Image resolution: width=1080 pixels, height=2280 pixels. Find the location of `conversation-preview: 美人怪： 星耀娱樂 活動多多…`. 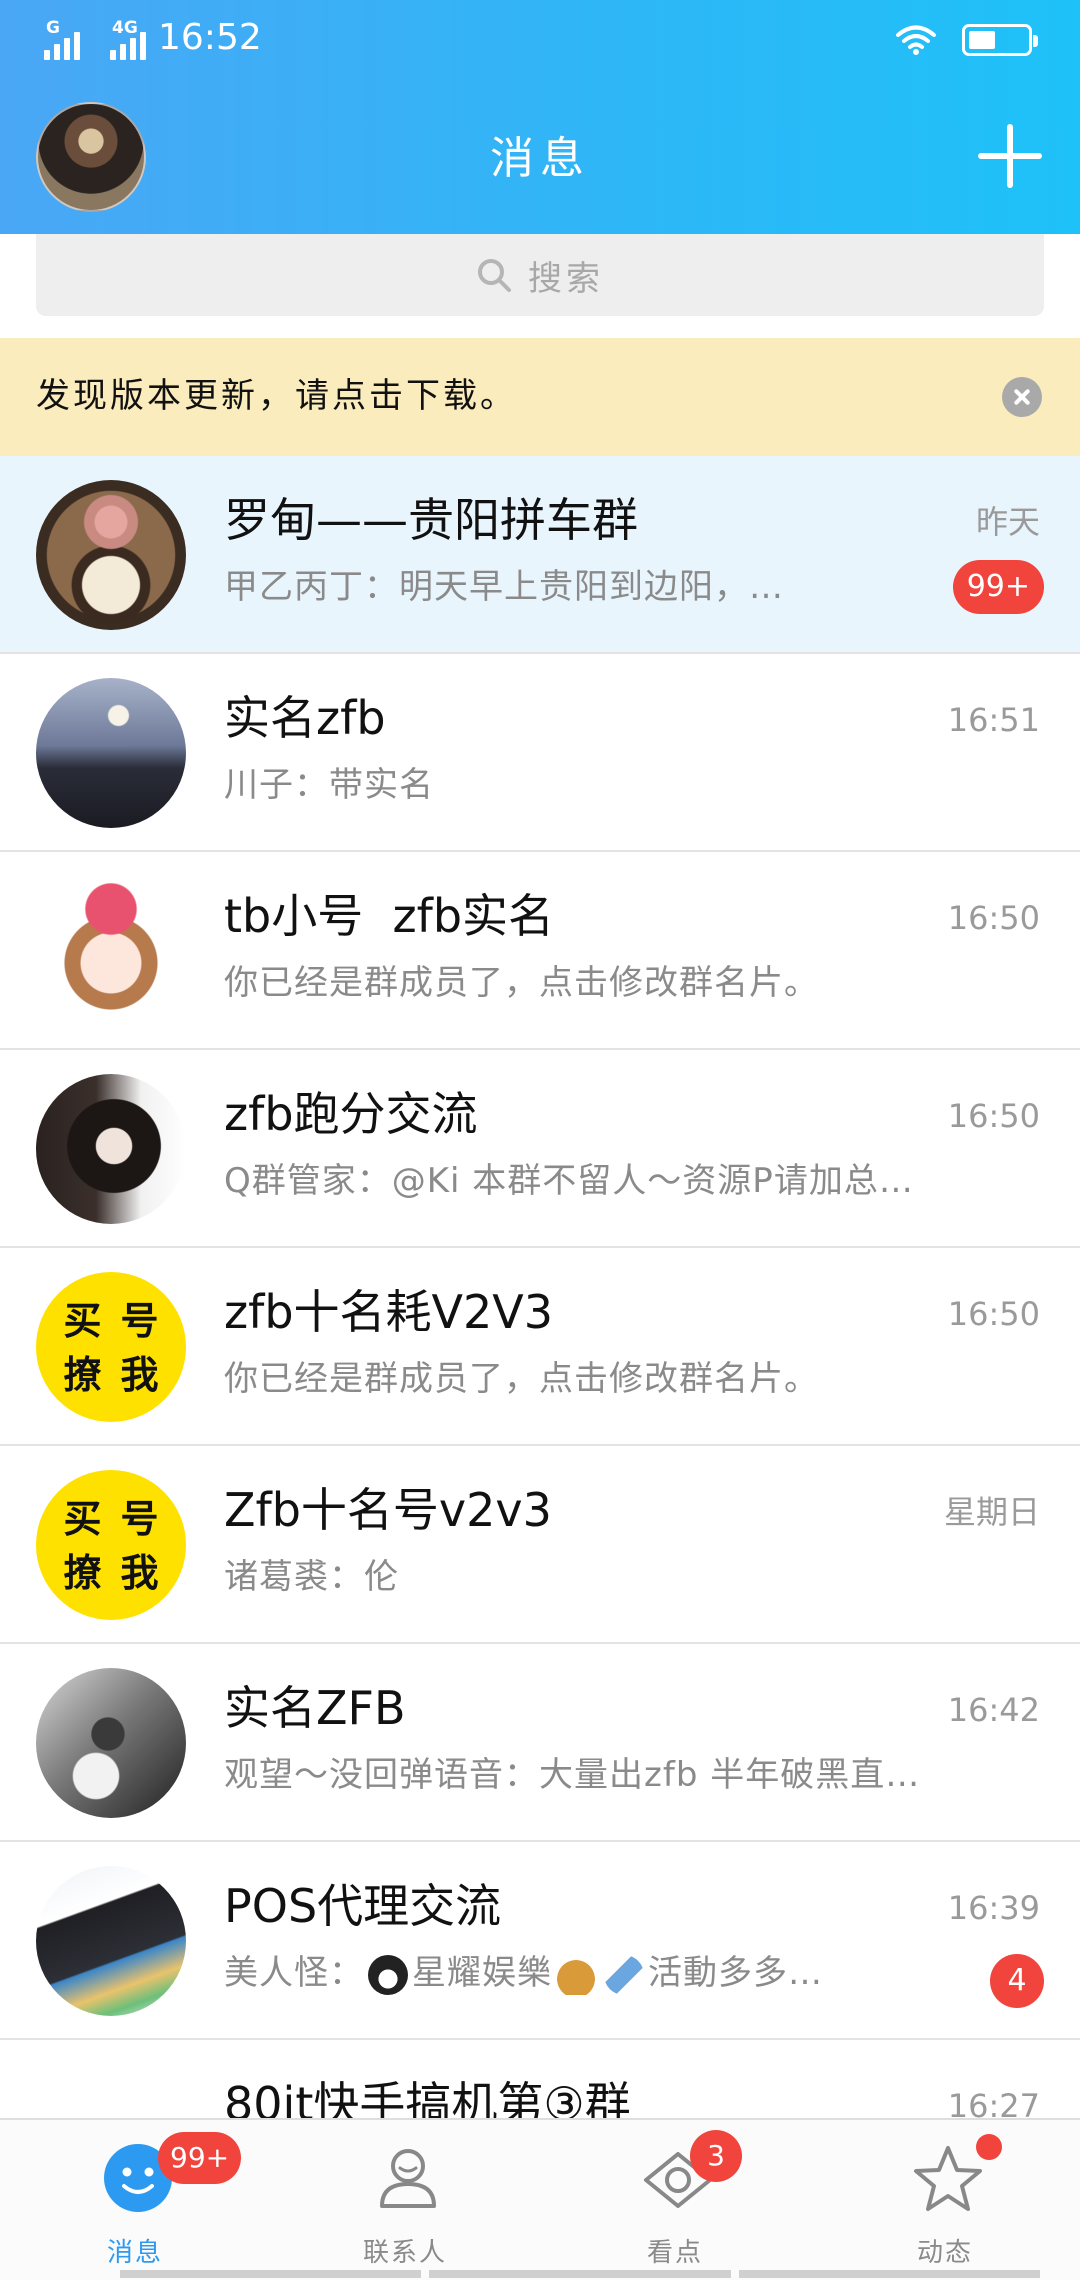

conversation-preview: 美人怪： 星耀娱樂 活動多多… is located at coordinates (574, 1973).